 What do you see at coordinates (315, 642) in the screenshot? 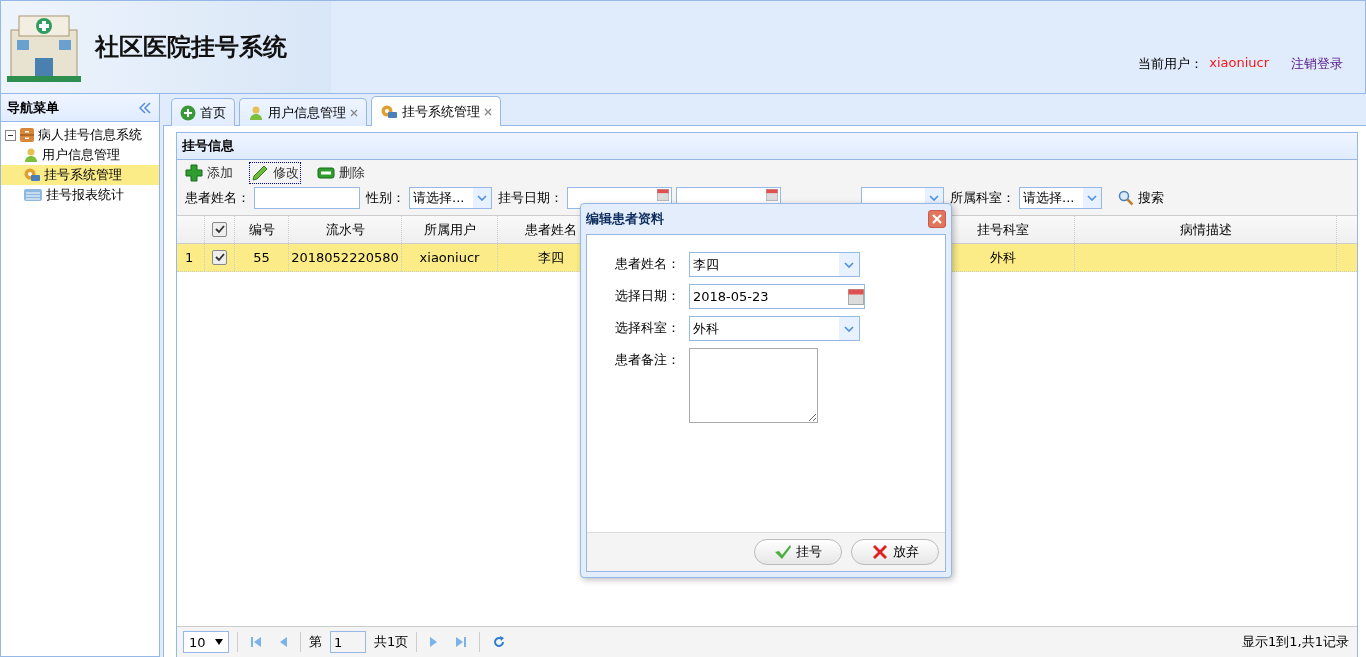
I see `page-label: 第` at bounding box center [315, 642].